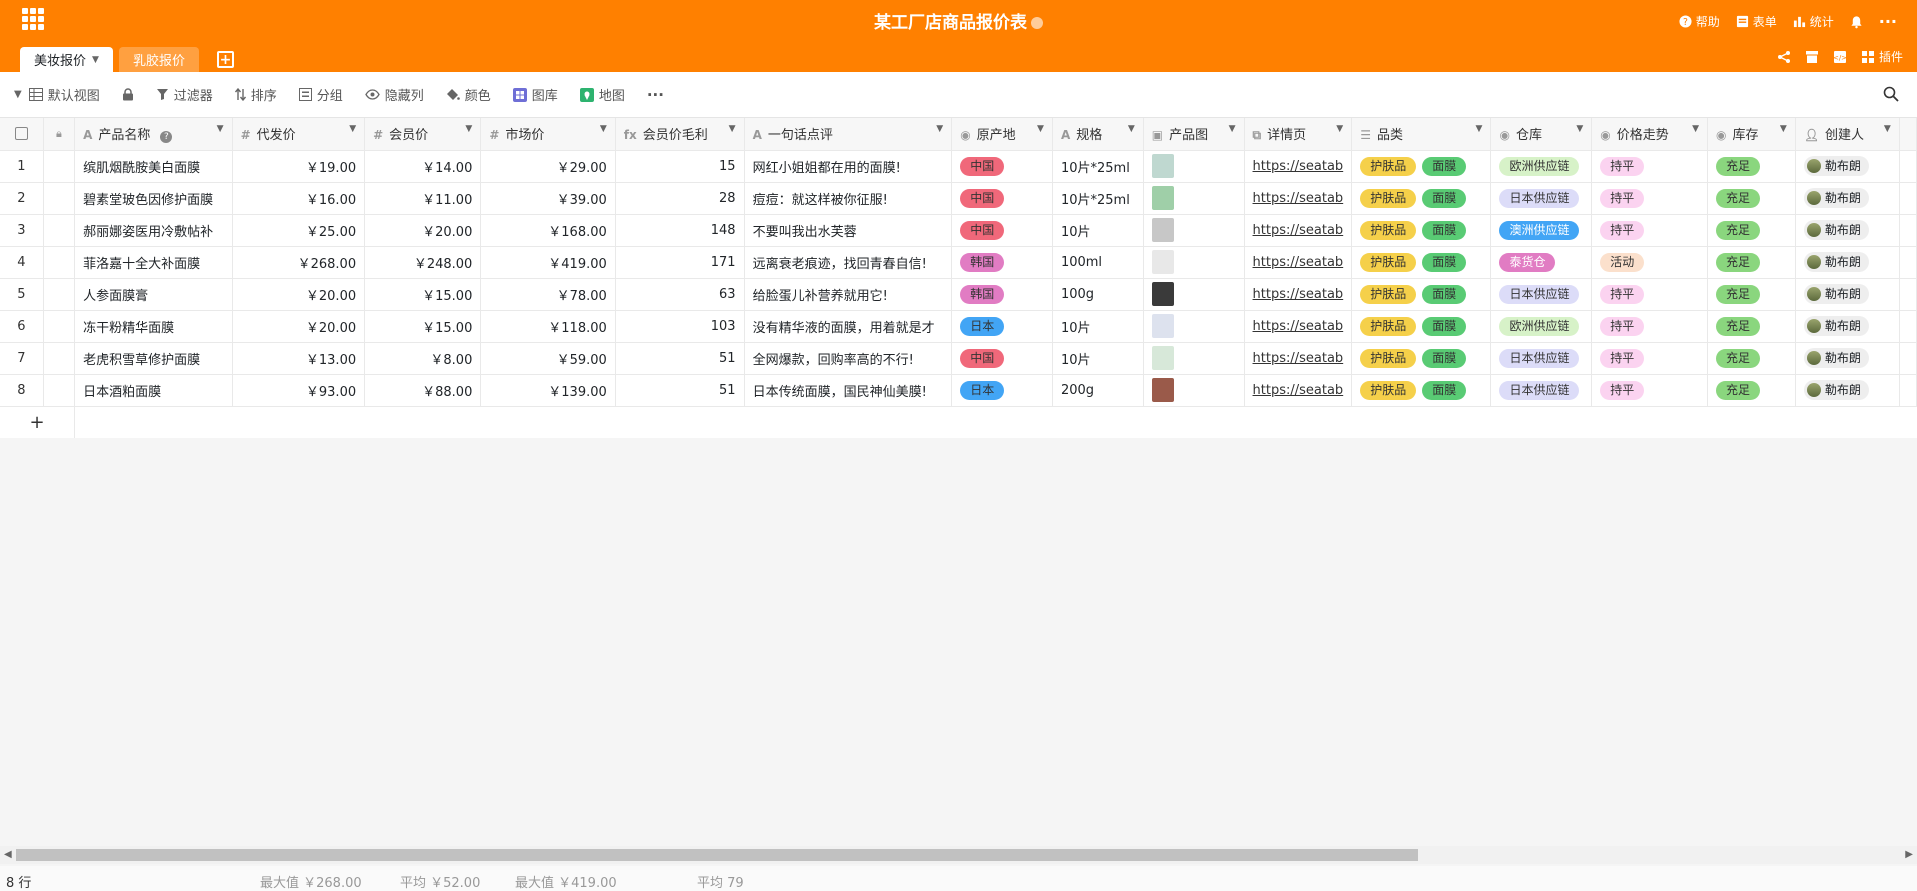 Image resolution: width=1917 pixels, height=891 pixels. I want to click on archive-icon, so click(1812, 57).